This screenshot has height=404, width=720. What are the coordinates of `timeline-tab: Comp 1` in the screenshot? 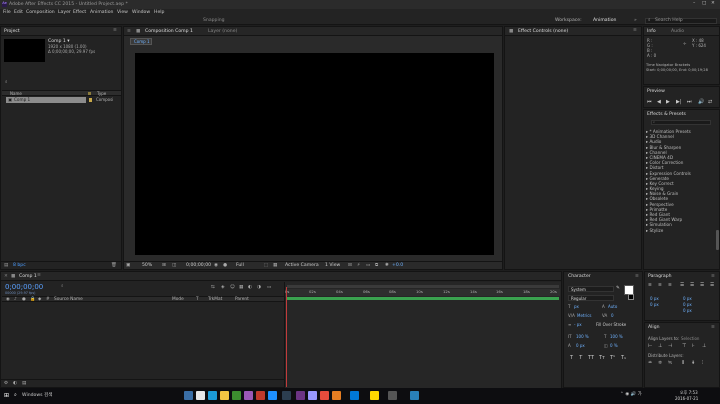 It's located at (28, 277).